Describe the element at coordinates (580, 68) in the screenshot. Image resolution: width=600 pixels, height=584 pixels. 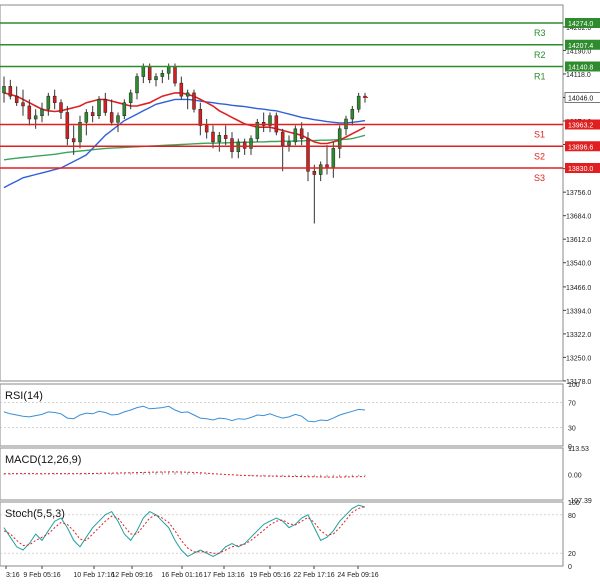
I see `level-price-label: 14140.8` at that location.